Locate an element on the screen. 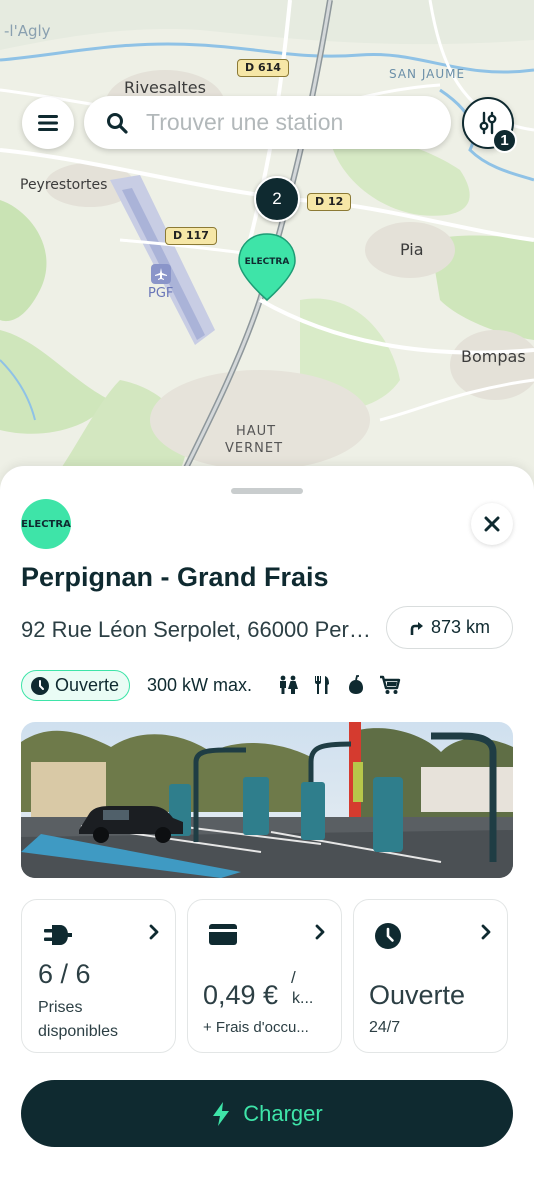 This screenshot has height=1200, width=534. airport-label: PGF is located at coordinates (161, 293).